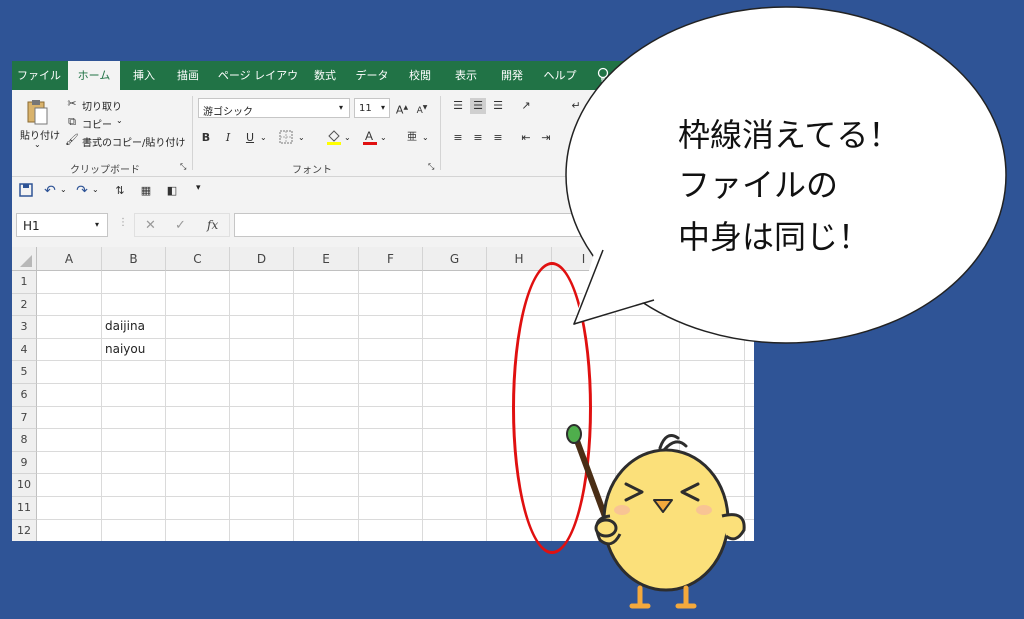  What do you see at coordinates (656, 516) in the screenshot?
I see `chick-character` at bounding box center [656, 516].